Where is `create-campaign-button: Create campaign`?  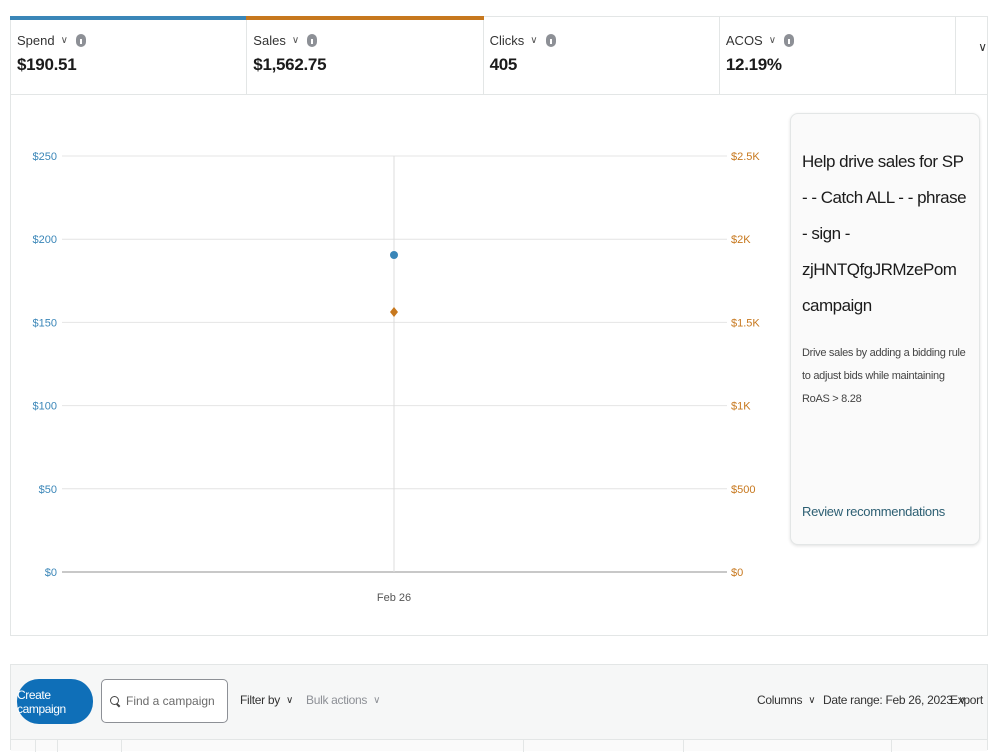
create-campaign-button: Create campaign is located at coordinates (55, 701).